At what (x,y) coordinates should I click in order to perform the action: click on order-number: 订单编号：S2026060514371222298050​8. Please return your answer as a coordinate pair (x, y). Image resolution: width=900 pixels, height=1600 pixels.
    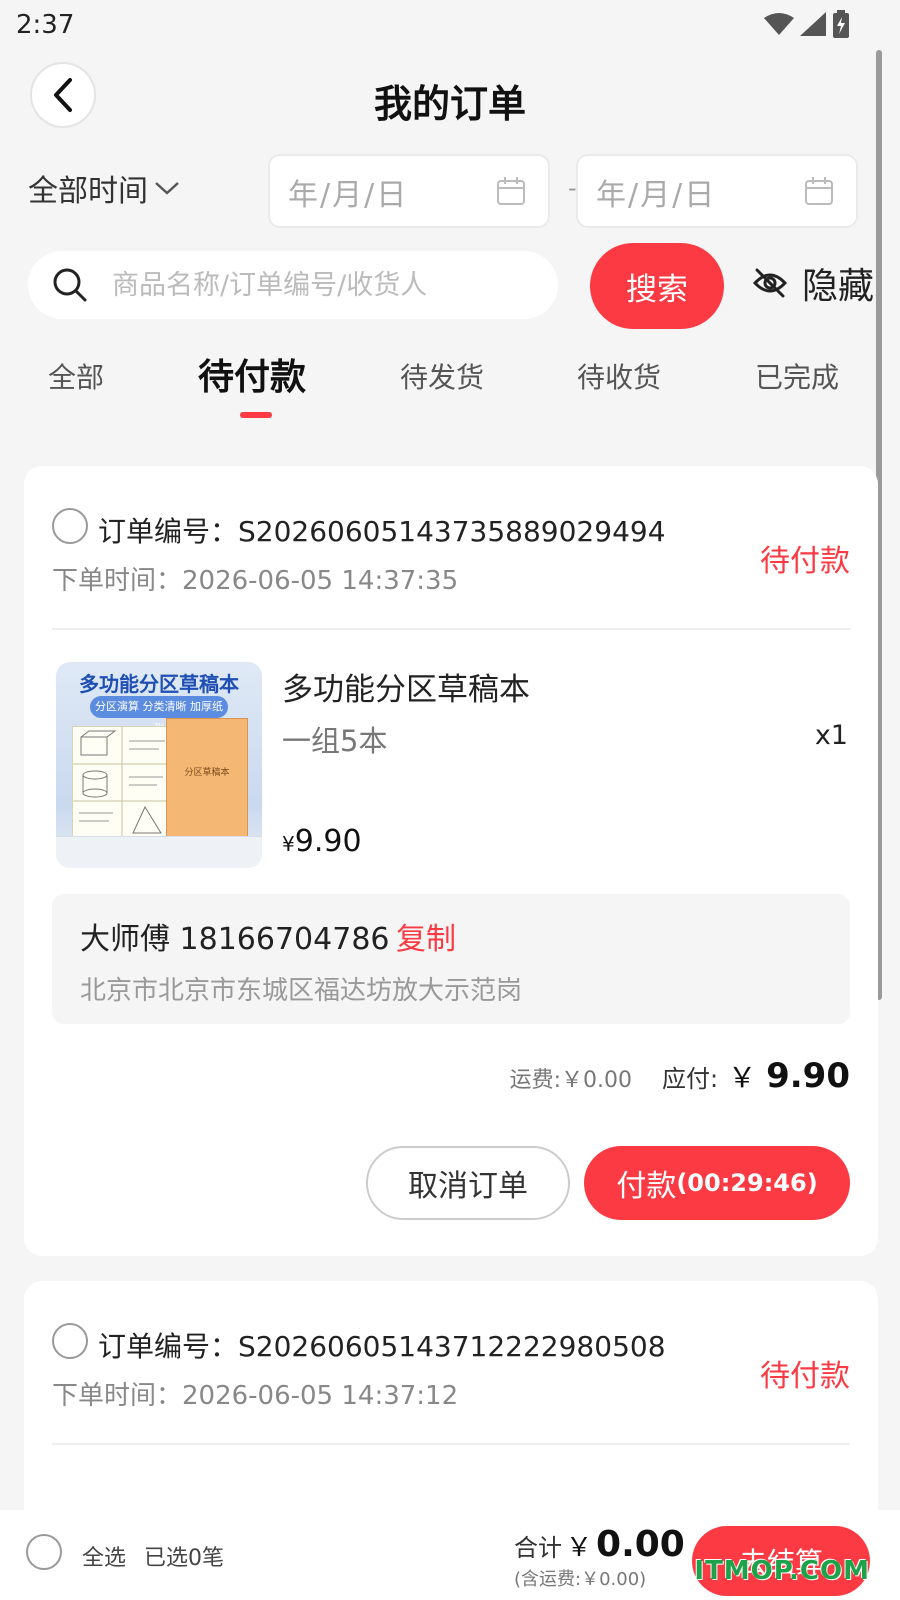
    Looking at the image, I should click on (382, 1346).